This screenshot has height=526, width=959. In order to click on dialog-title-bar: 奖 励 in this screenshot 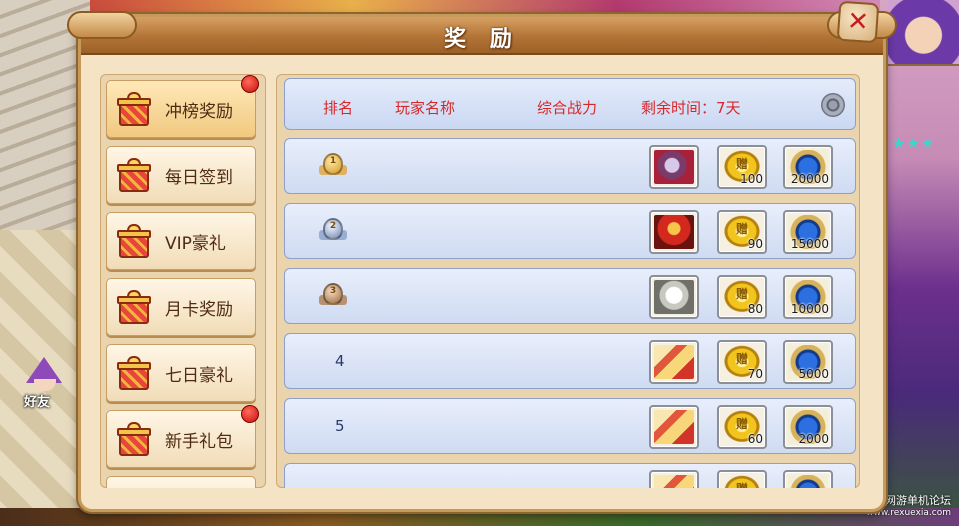, I will do `click(482, 33)`.